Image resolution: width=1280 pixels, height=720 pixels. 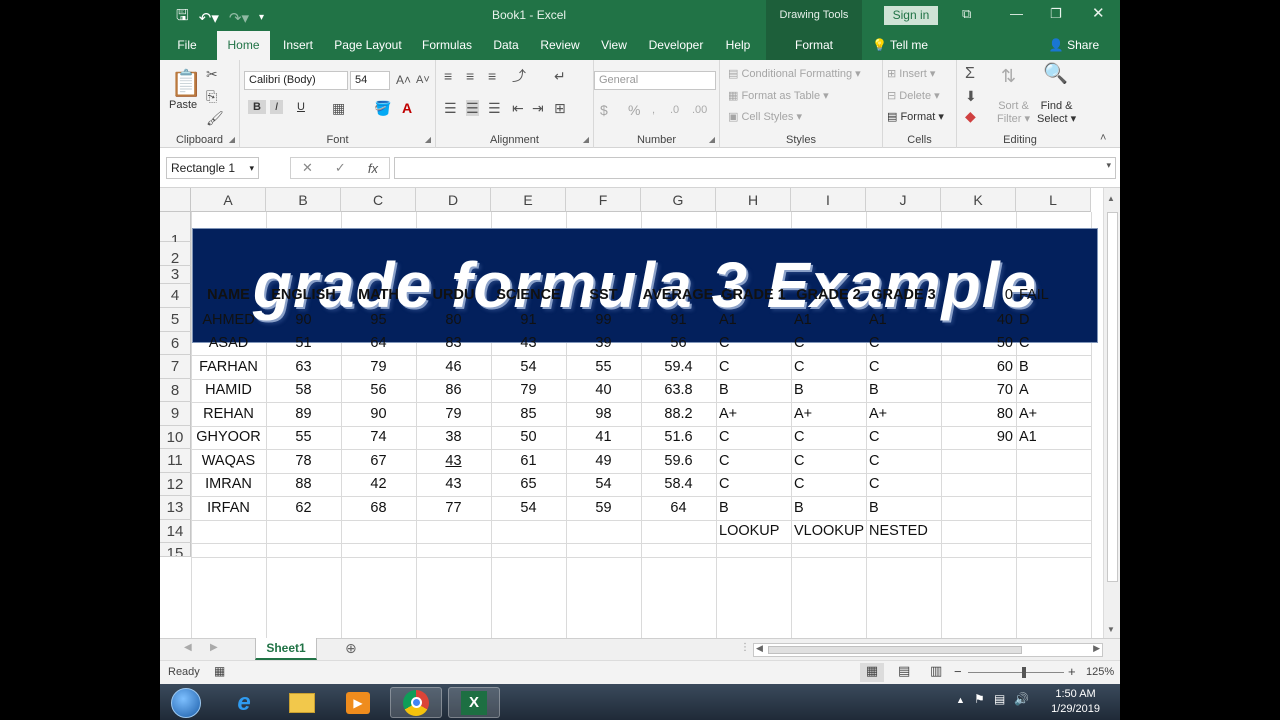 I want to click on volume-icon: 🔊, so click(x=1021, y=699).